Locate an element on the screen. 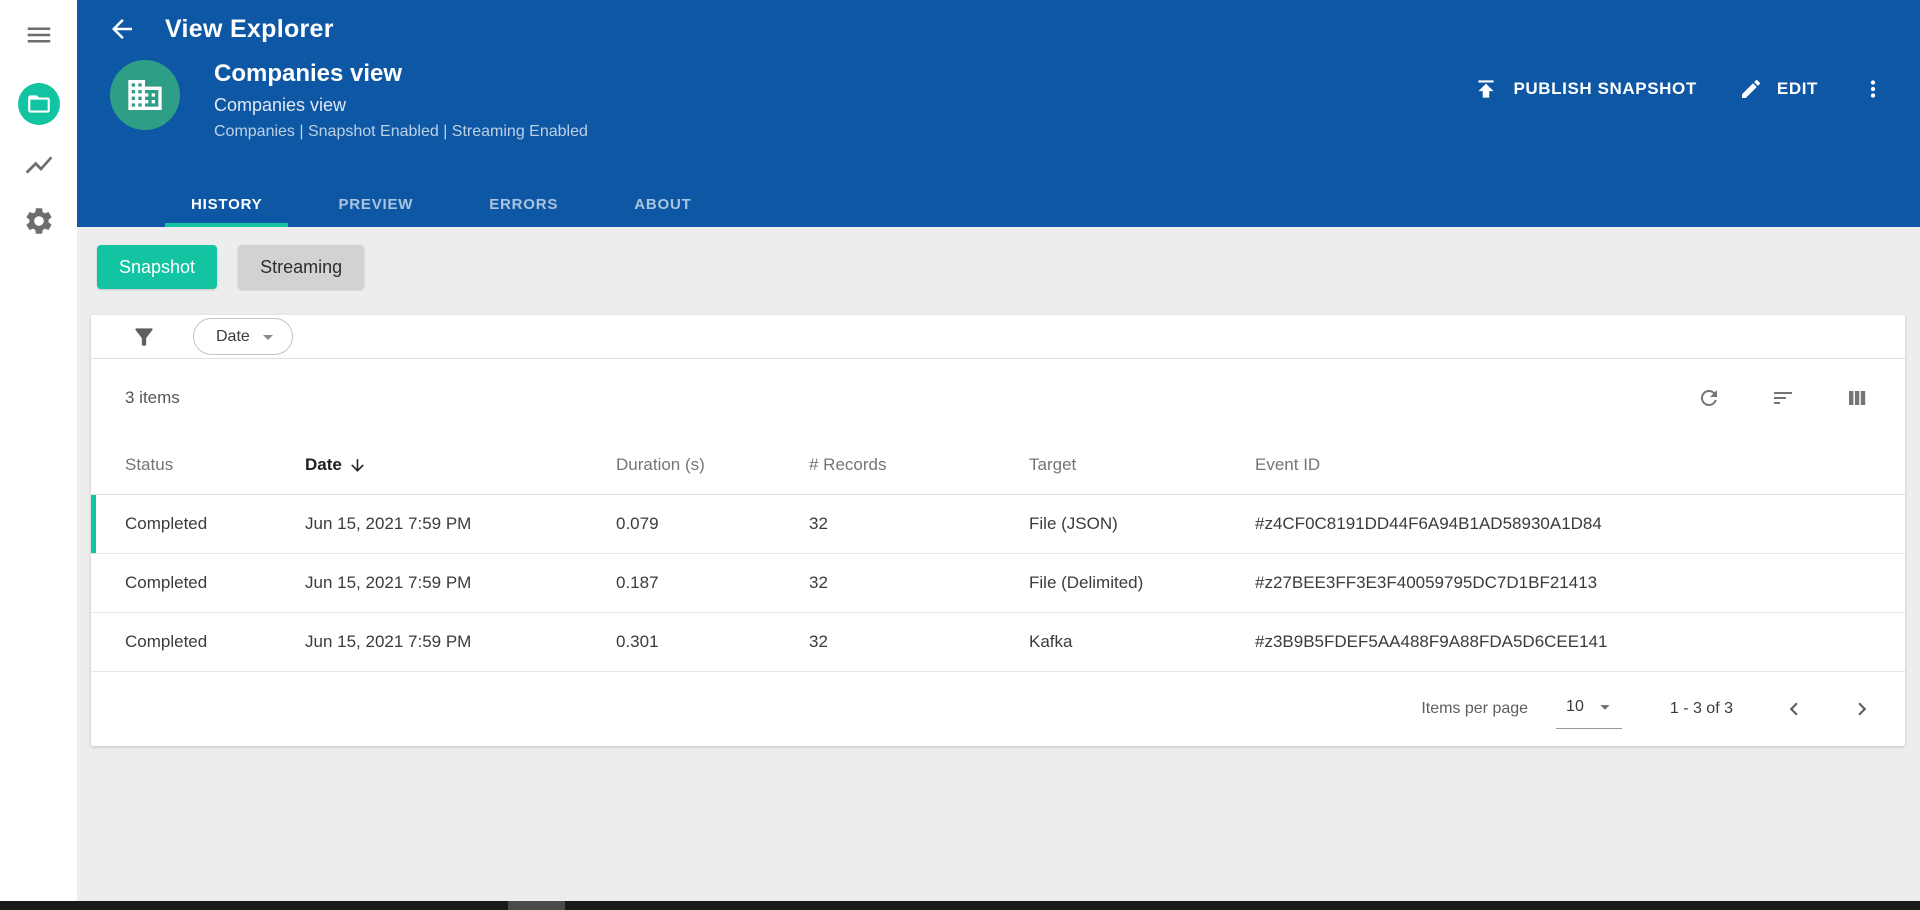  column-header-date: Date is located at coordinates (460, 465).